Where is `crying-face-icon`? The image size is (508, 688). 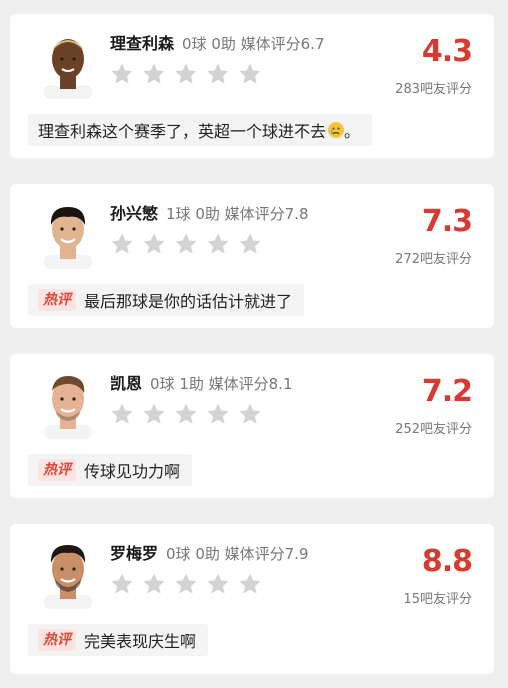
crying-face-icon is located at coordinates (336, 130).